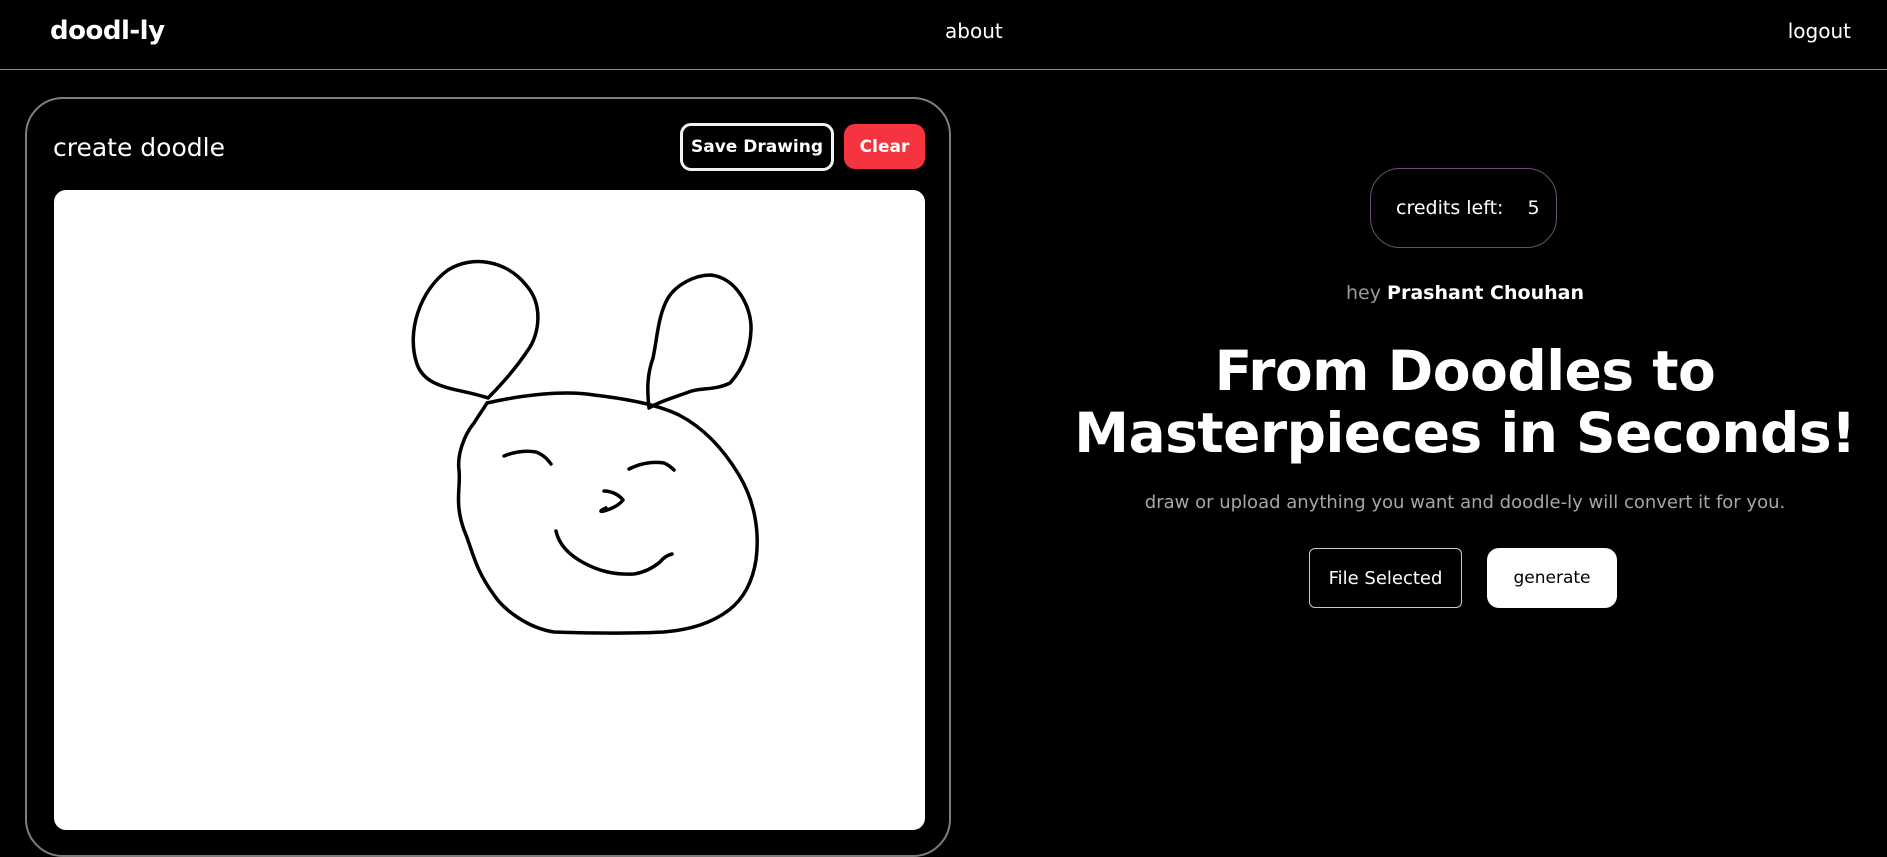 The height and width of the screenshot is (857, 1887). What do you see at coordinates (1819, 31) in the screenshot?
I see `nav-link-logout: logout` at bounding box center [1819, 31].